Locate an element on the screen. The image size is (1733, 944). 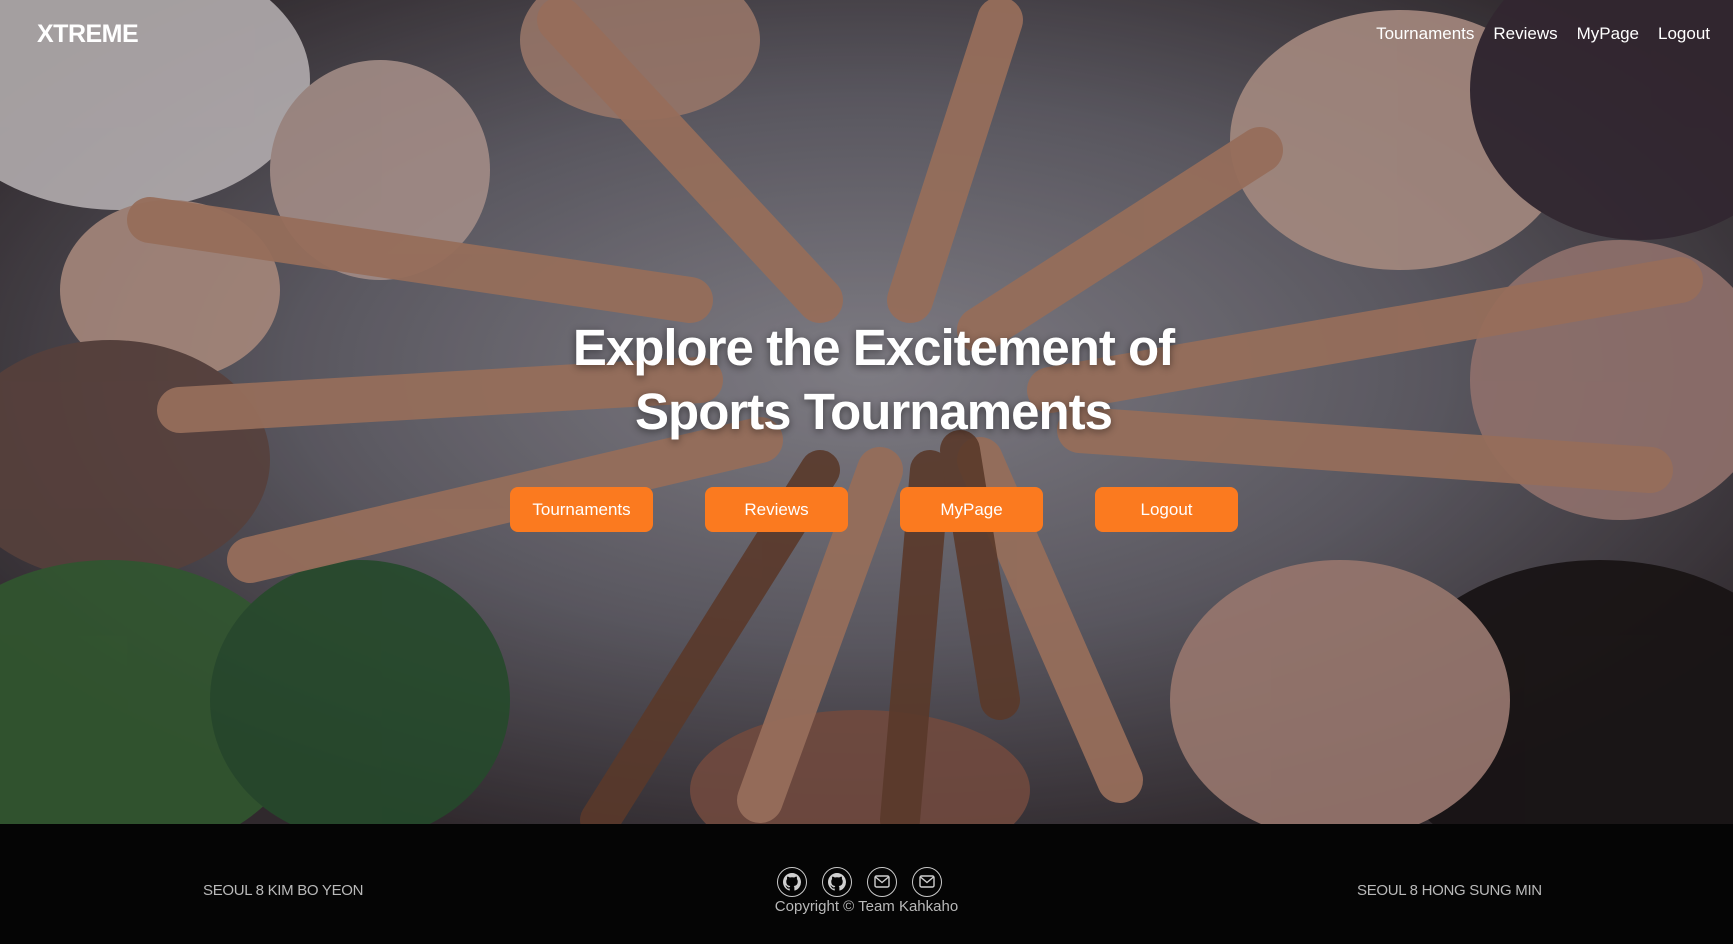
footer-icons is located at coordinates (859, 882).